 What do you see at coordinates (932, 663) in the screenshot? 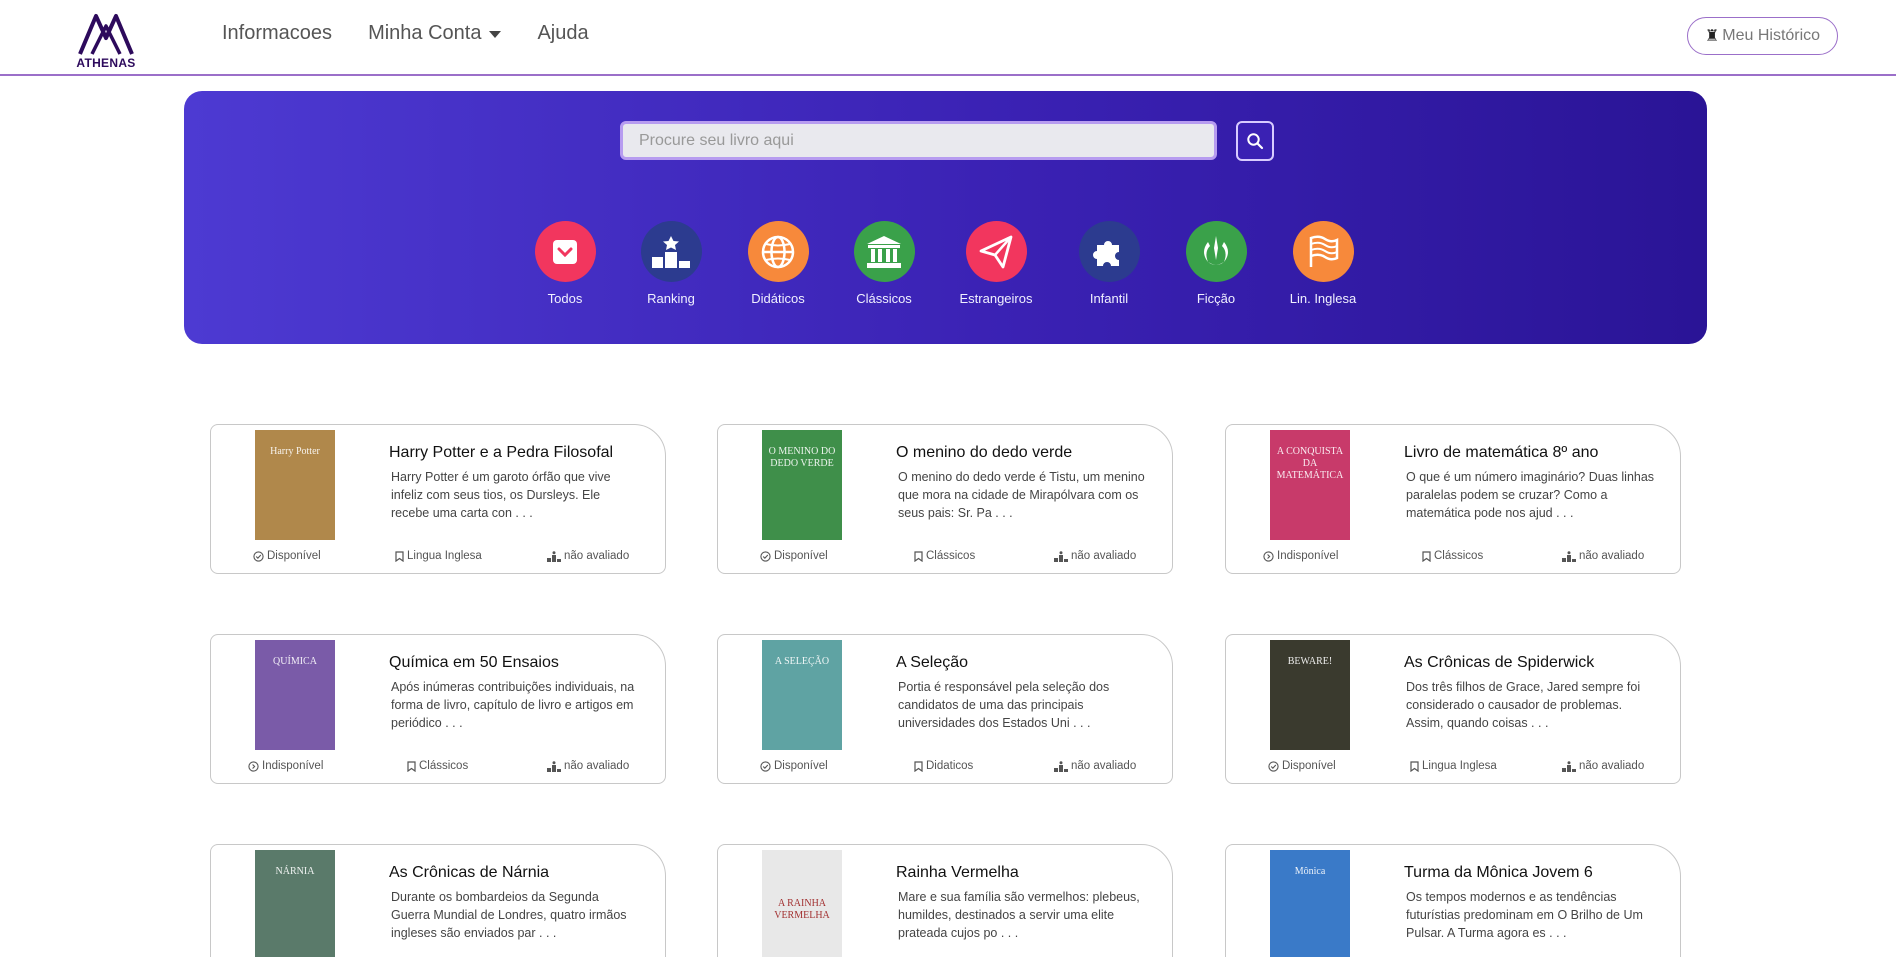
I see `book-title: A Seleção` at bounding box center [932, 663].